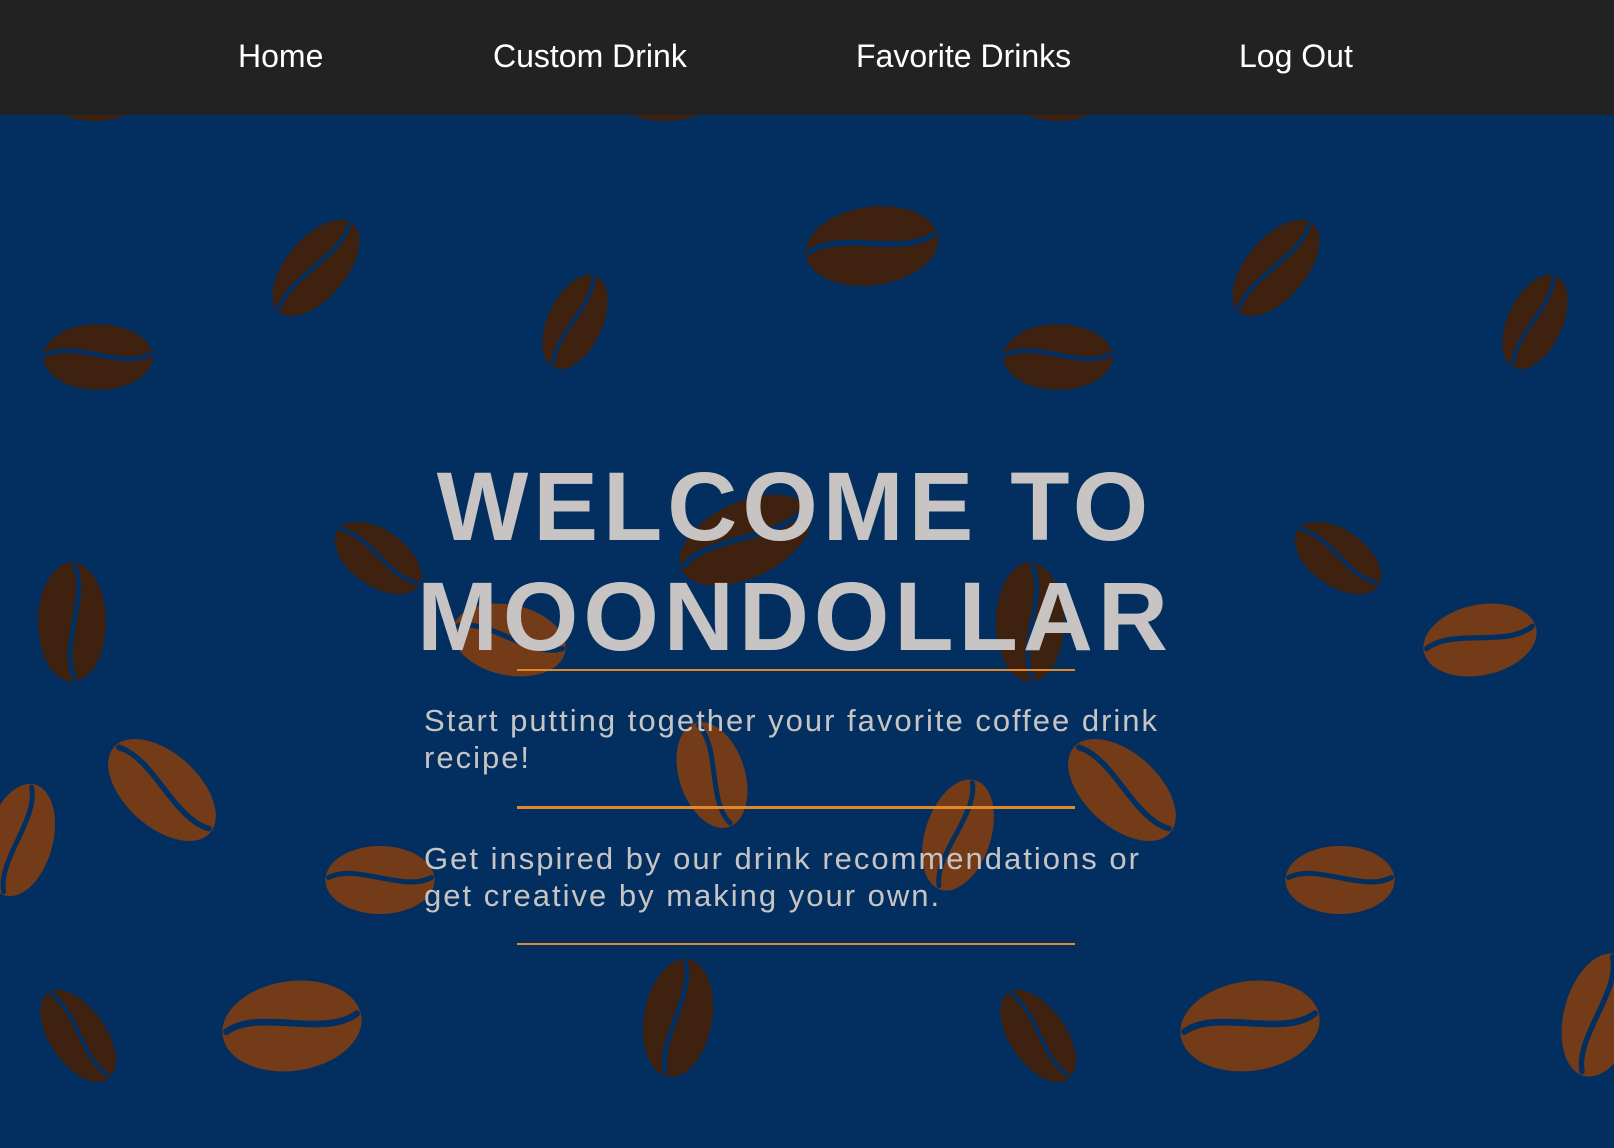  Describe the element at coordinates (590, 56) in the screenshot. I see `nav-link-custom-drink: Custom Drink` at that location.